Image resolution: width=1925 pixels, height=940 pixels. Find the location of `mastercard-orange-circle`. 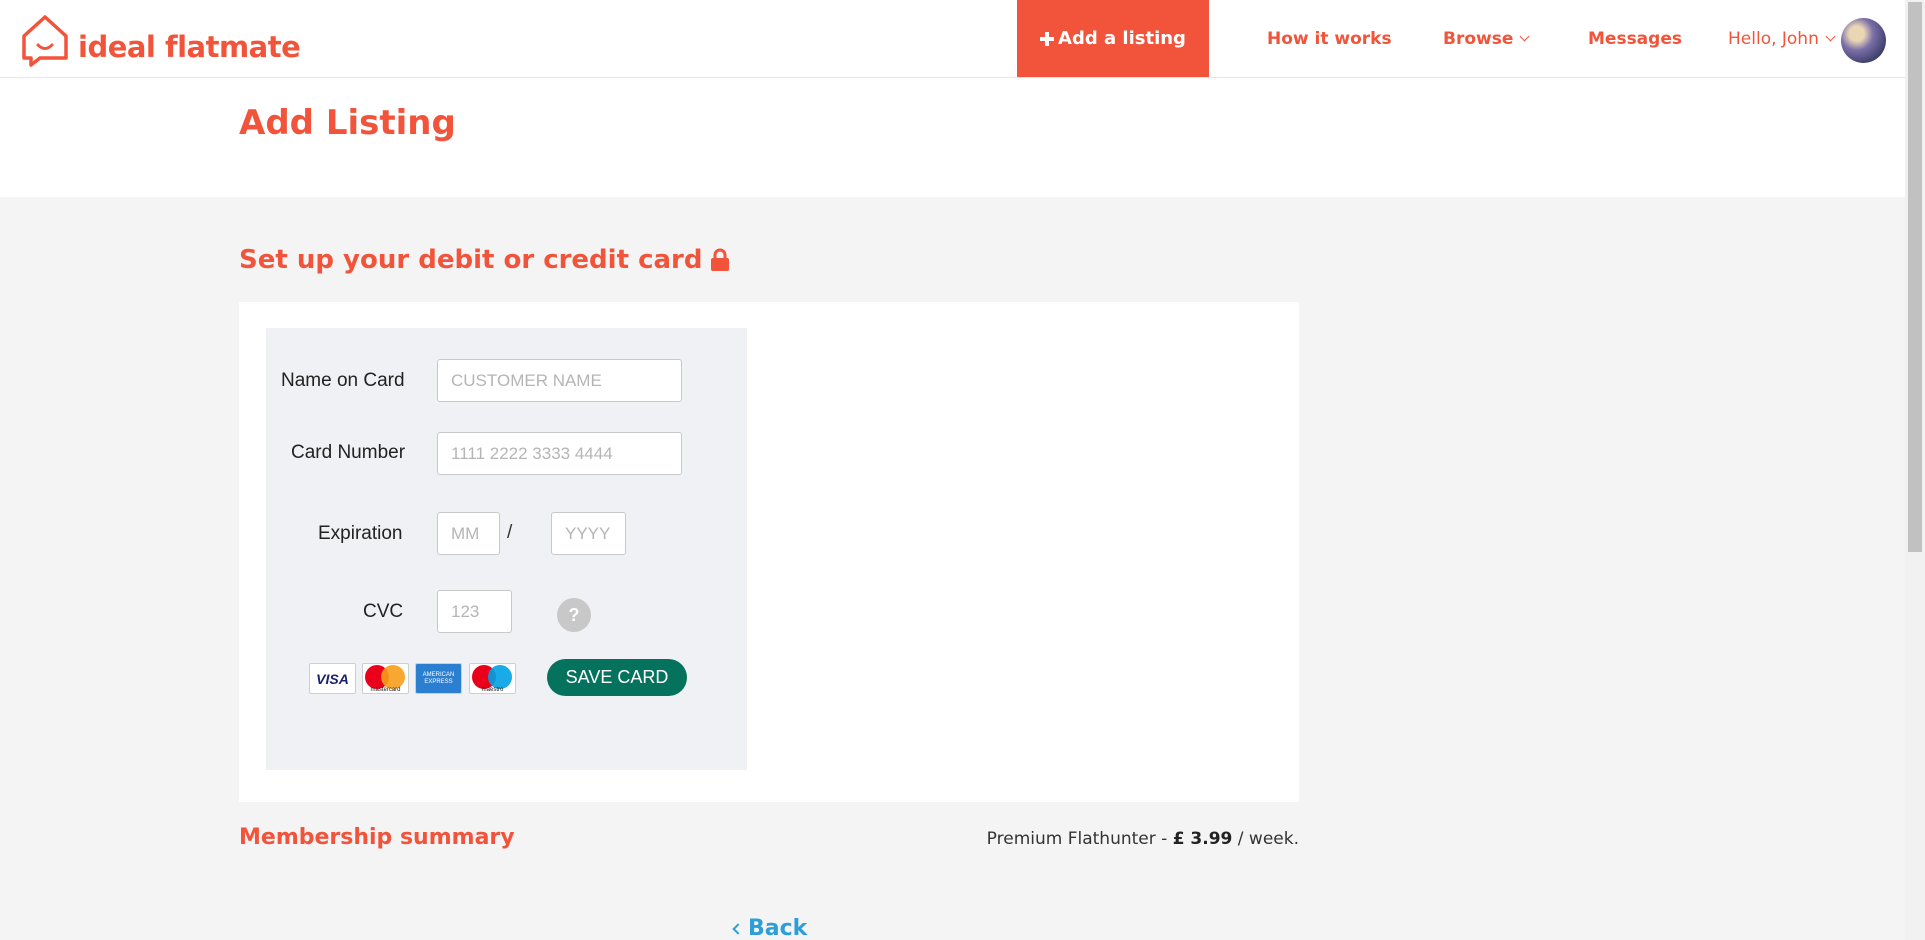

mastercard-orange-circle is located at coordinates (393, 677).